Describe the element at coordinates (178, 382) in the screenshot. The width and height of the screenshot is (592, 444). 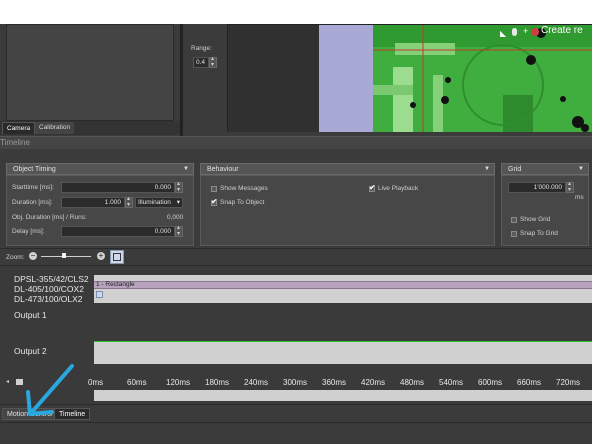
I see `time-tick-label: 120ms` at that location.